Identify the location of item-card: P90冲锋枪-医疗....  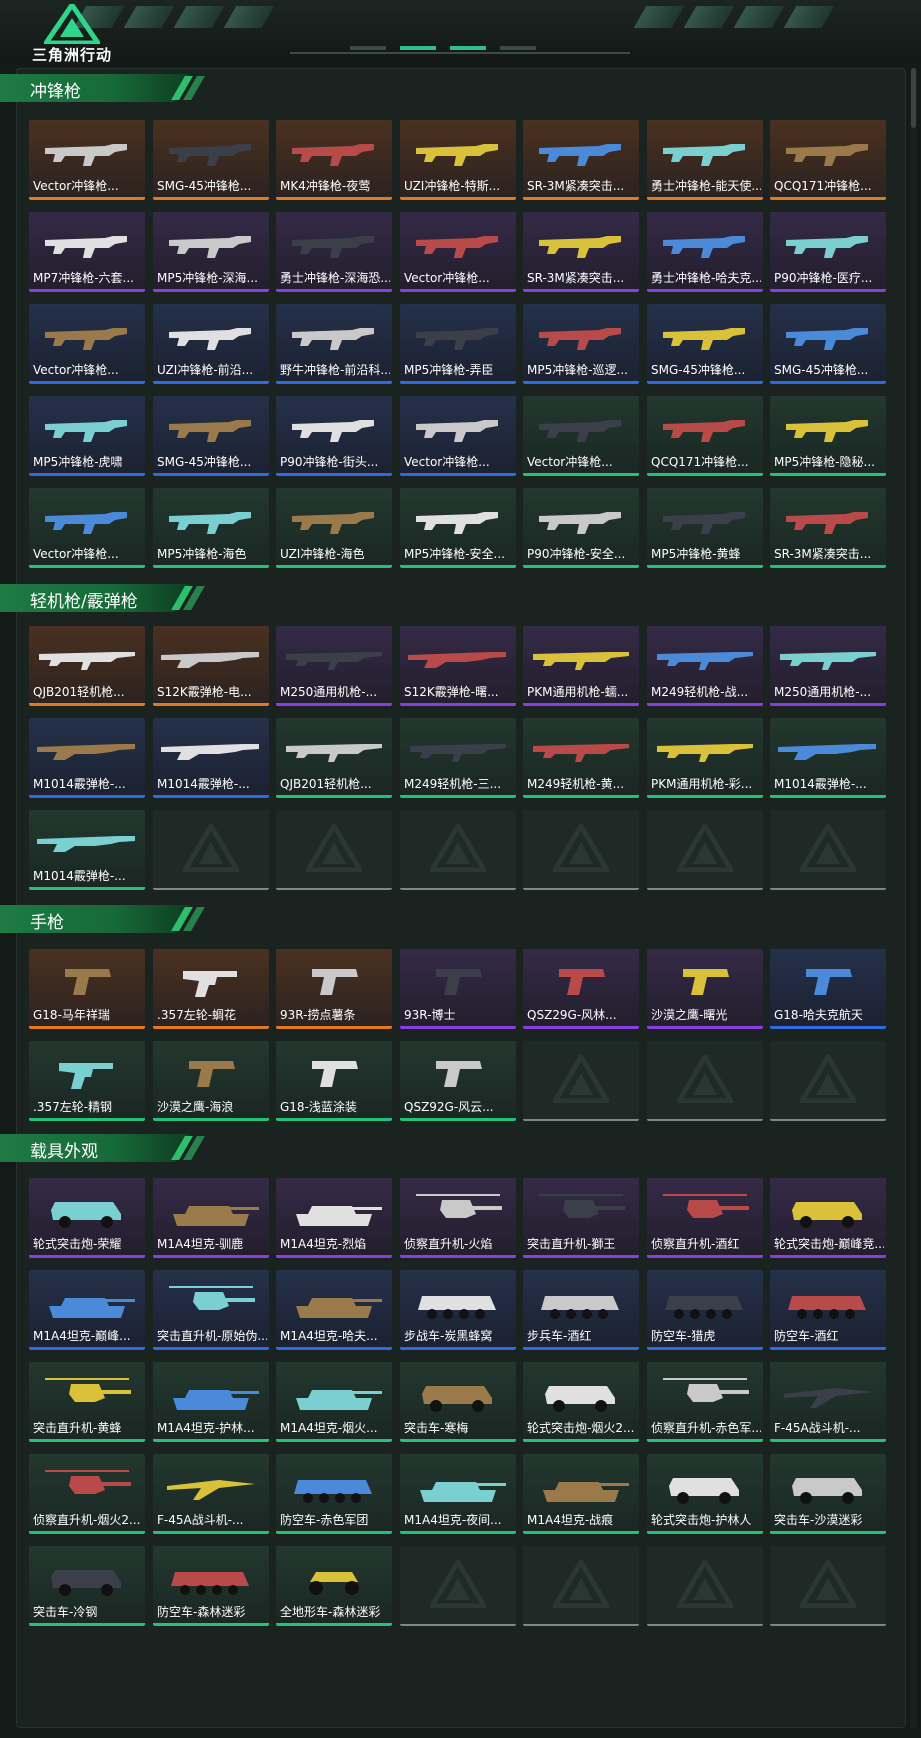
(828, 252).